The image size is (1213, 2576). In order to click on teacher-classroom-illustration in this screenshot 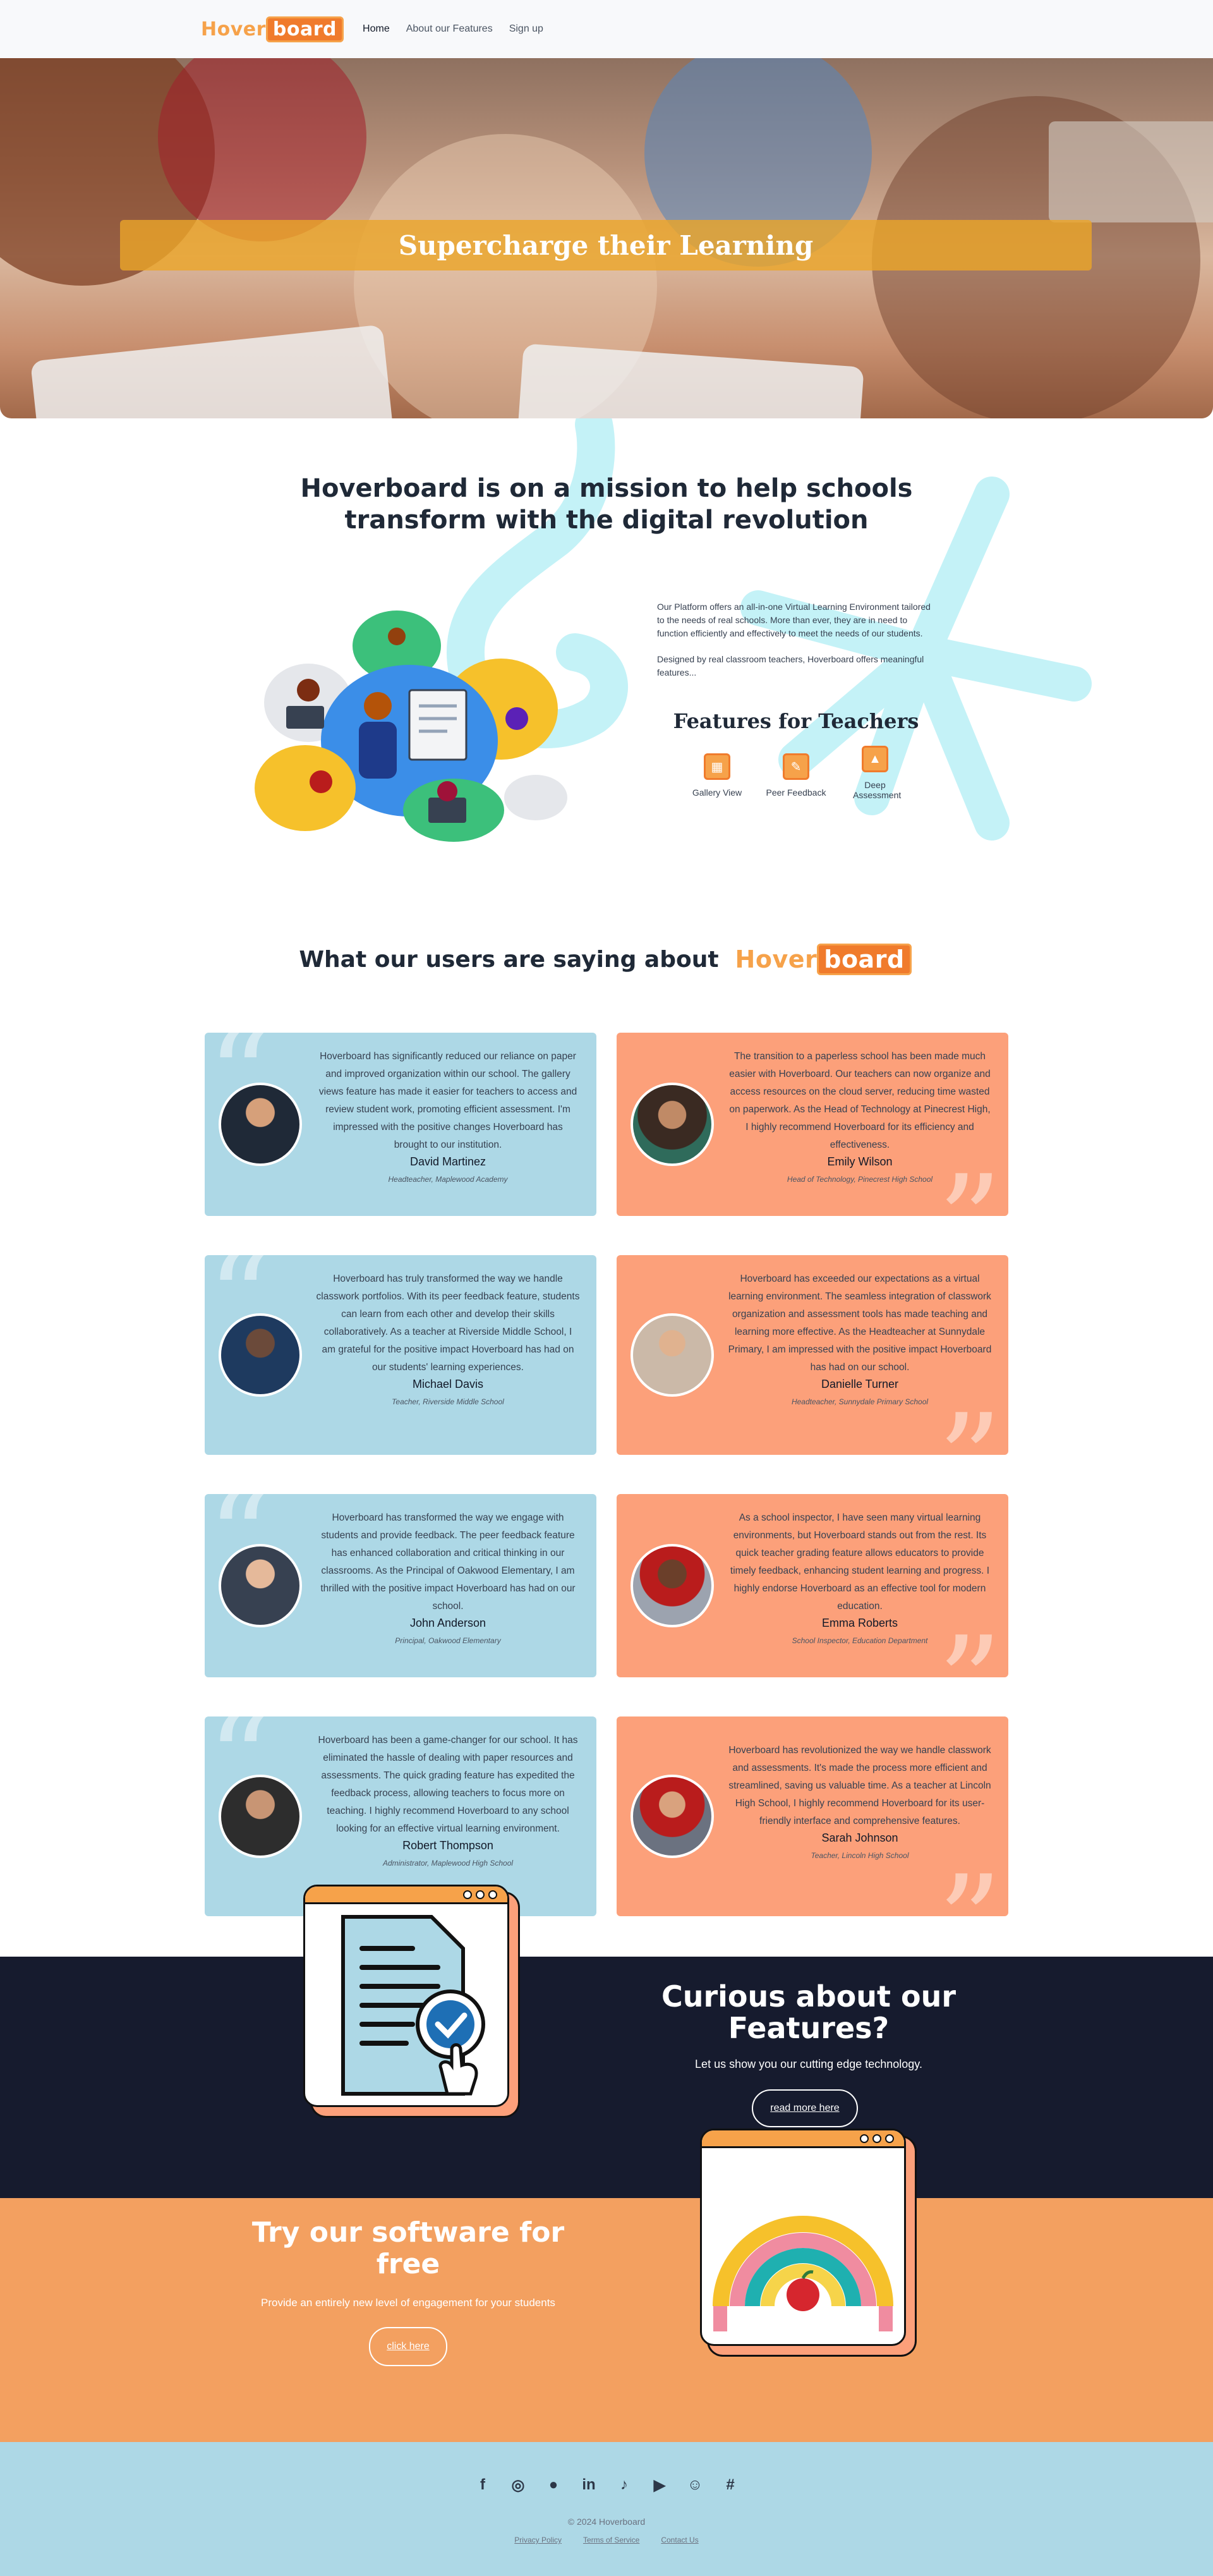, I will do `click(411, 726)`.